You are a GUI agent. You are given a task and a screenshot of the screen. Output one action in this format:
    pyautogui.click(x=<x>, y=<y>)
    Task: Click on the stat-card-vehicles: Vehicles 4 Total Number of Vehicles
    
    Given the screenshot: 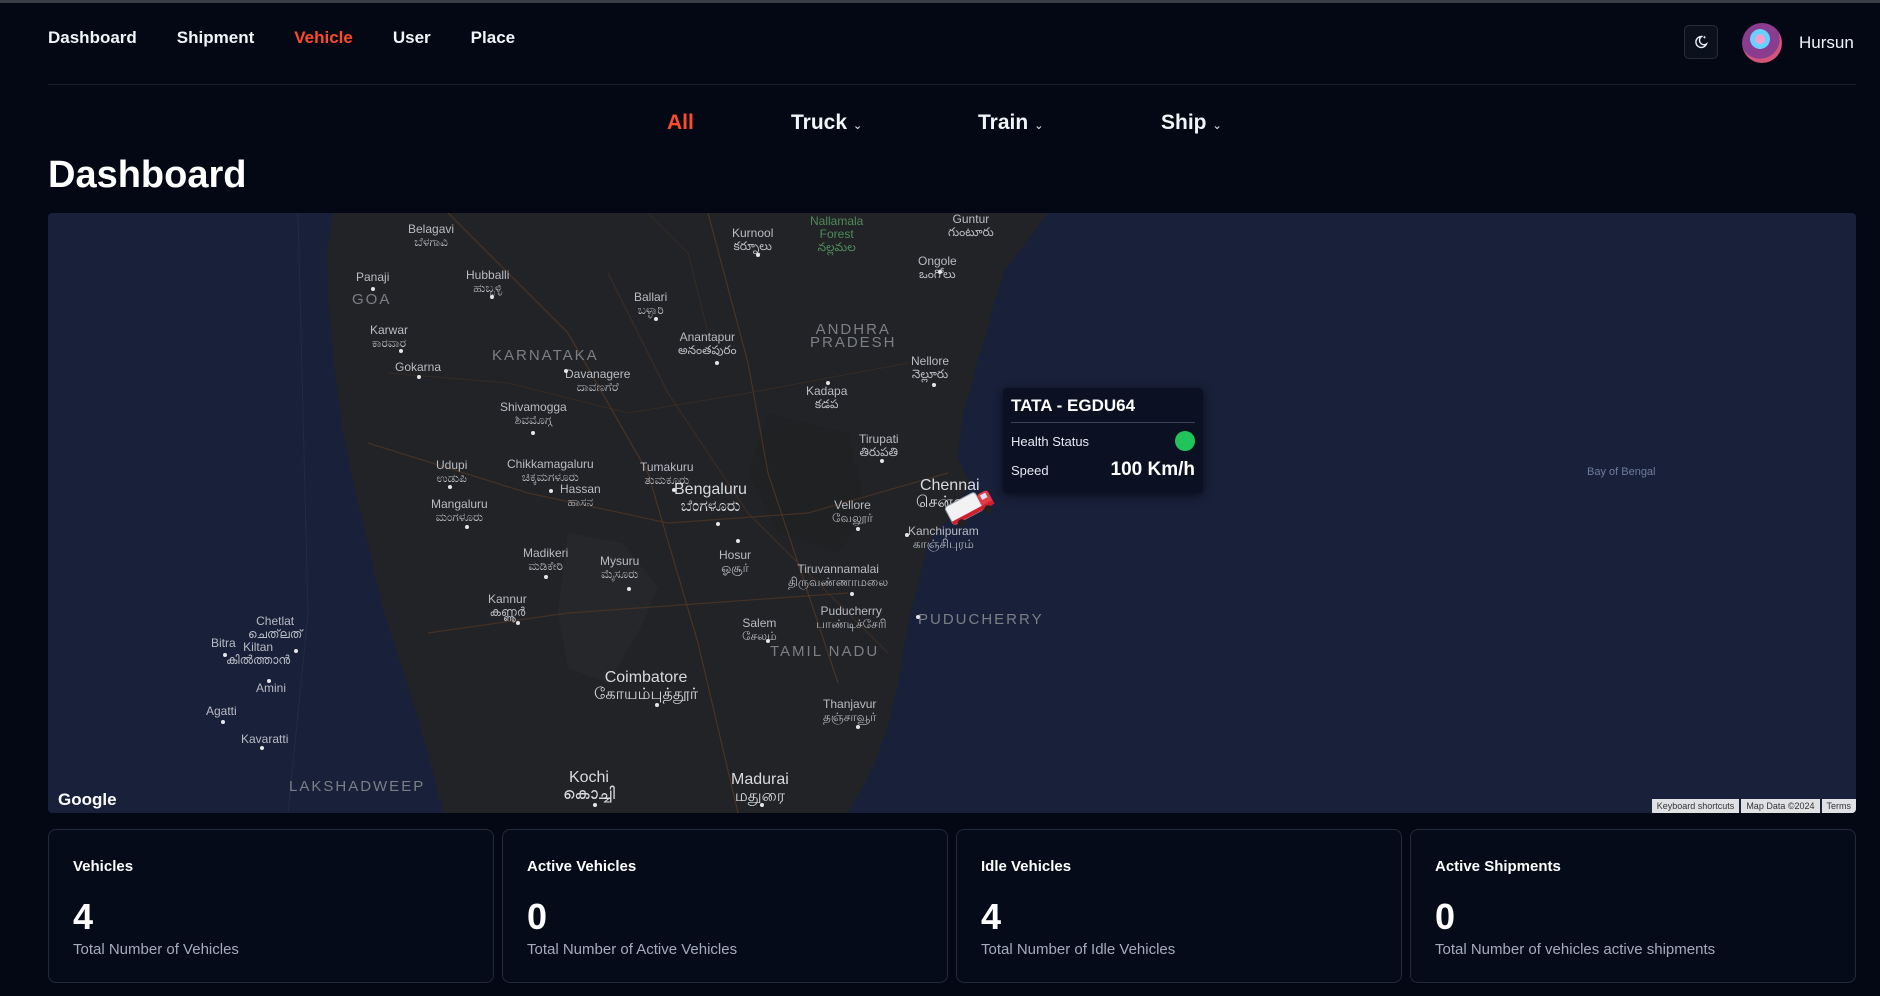 What is the action you would take?
    pyautogui.click(x=271, y=906)
    